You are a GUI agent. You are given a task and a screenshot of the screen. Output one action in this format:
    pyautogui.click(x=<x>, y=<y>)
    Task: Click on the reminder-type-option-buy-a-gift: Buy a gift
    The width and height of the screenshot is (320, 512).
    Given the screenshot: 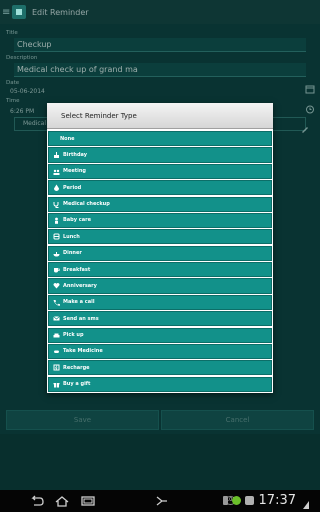 What is the action you would take?
    pyautogui.click(x=160, y=384)
    